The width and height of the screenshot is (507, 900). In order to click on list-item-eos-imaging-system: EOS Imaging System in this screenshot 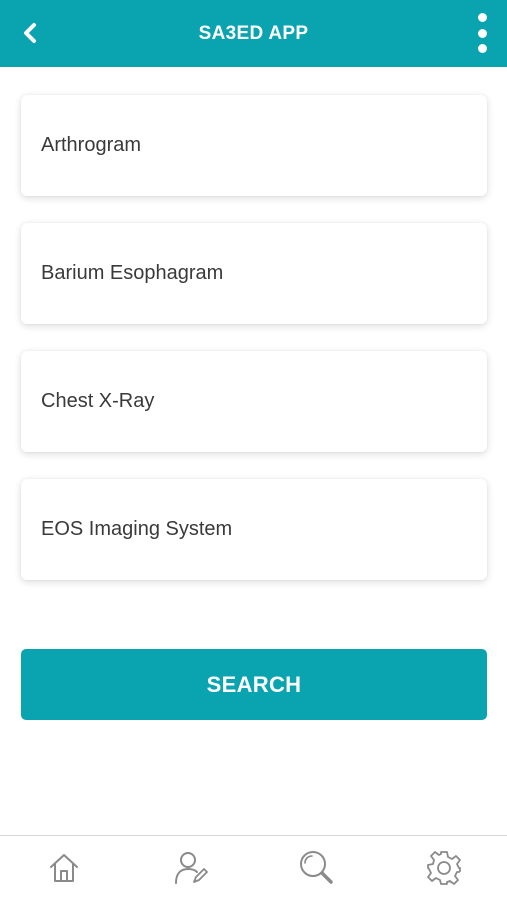, I will do `click(254, 529)`.